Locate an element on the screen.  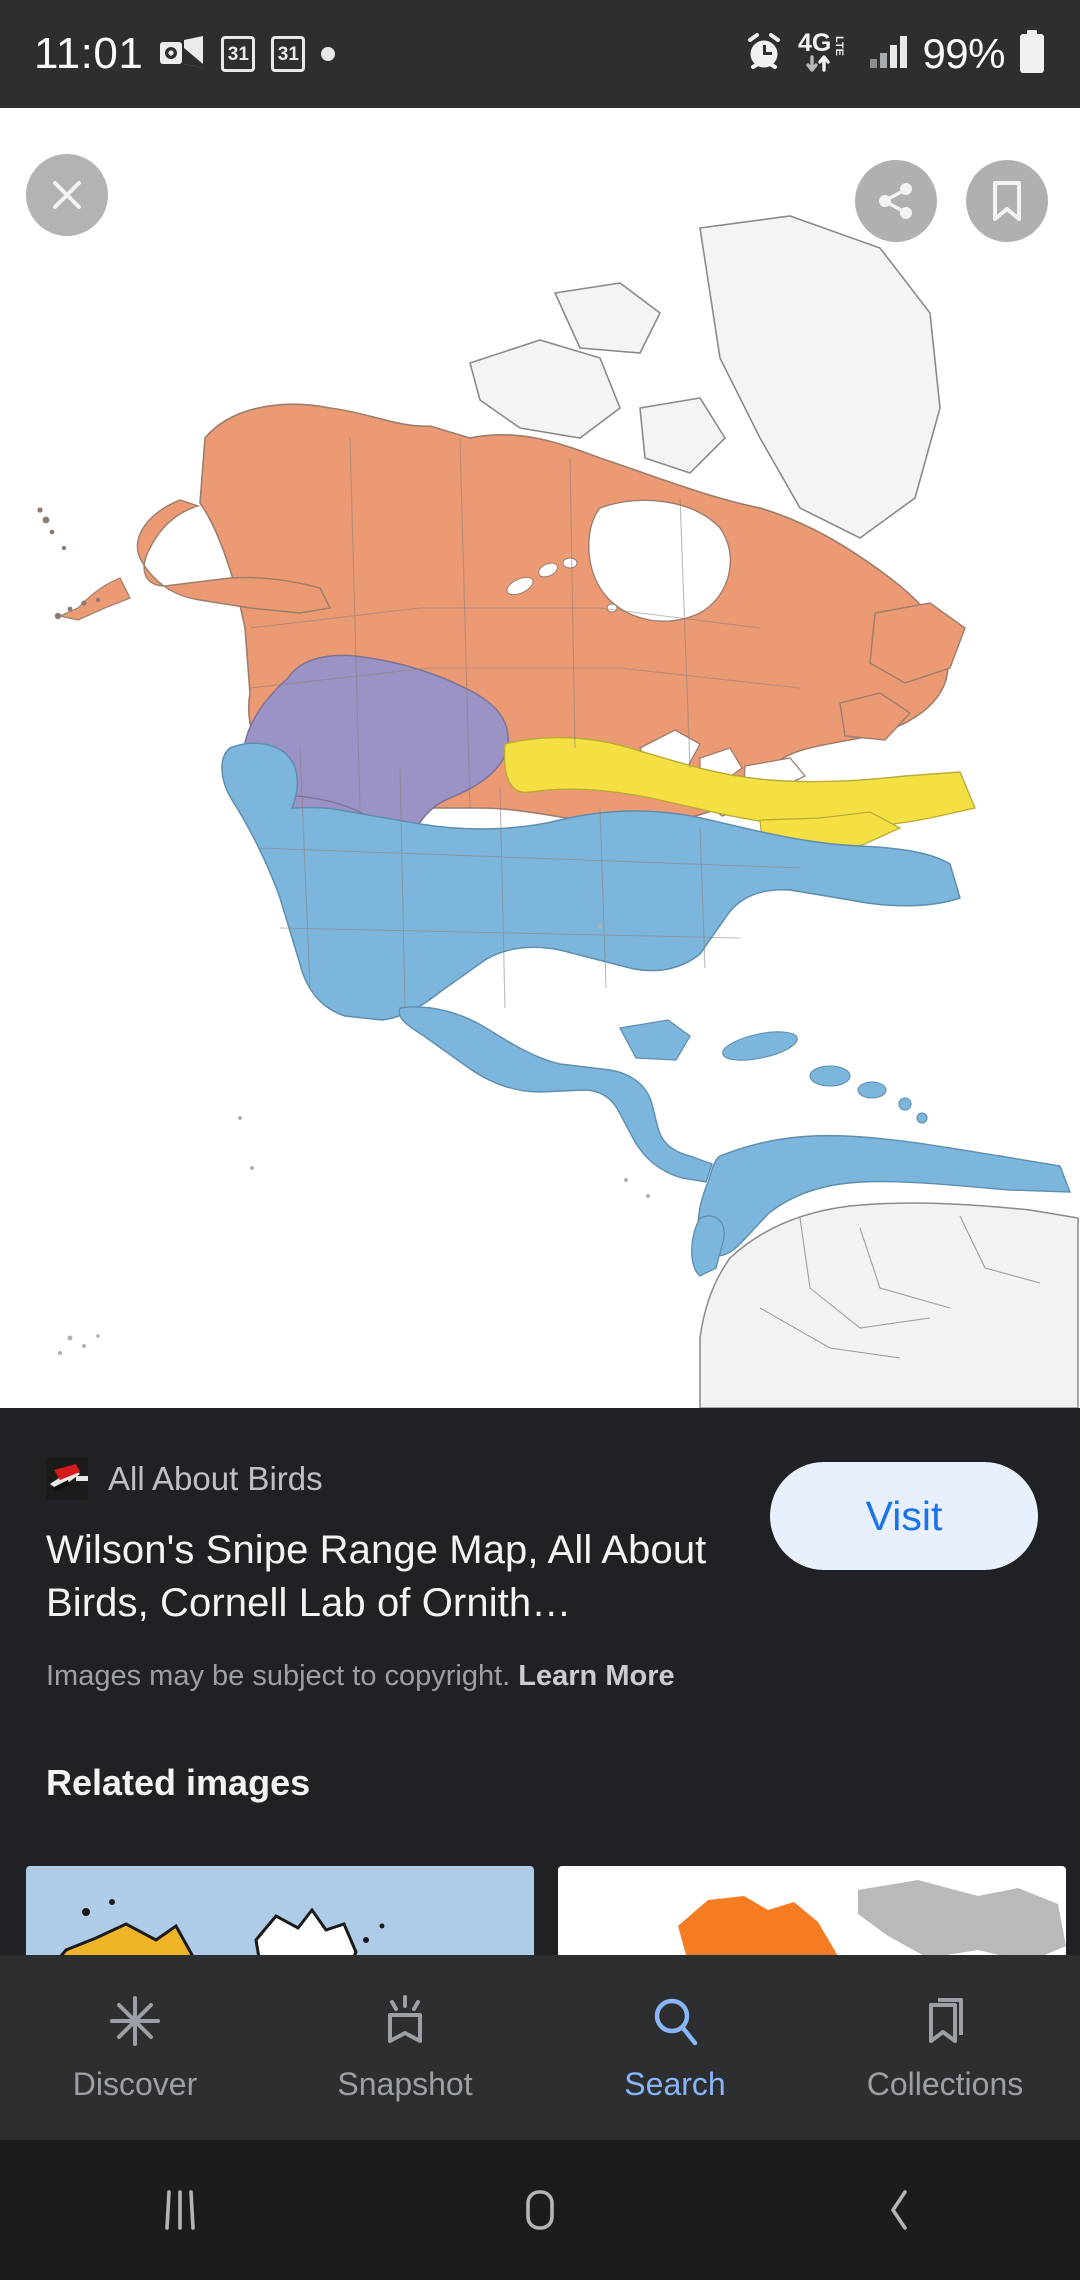
close-icon is located at coordinates (67, 195).